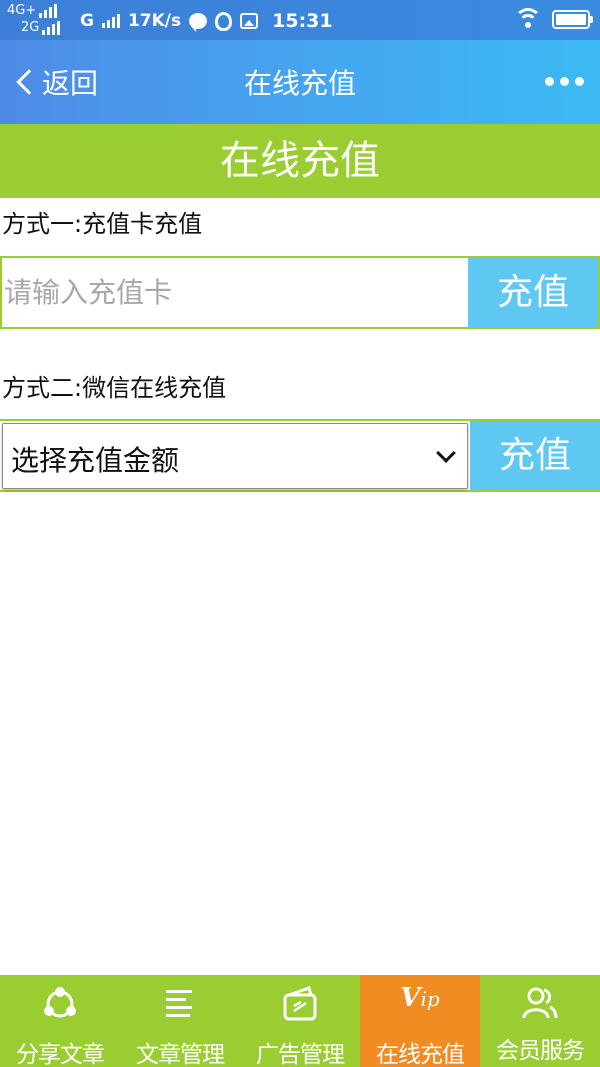  Describe the element at coordinates (42, 20) in the screenshot. I see `network-indicator: 4G+ 2G` at that location.